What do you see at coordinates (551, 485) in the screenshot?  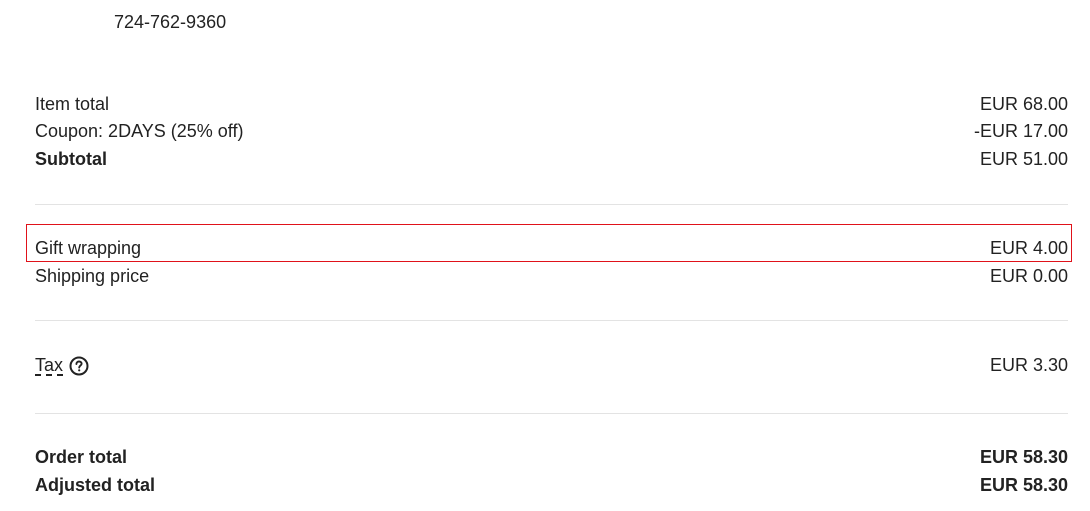 I see `adjusted-total-row: Adjusted total EUR 58.30` at bounding box center [551, 485].